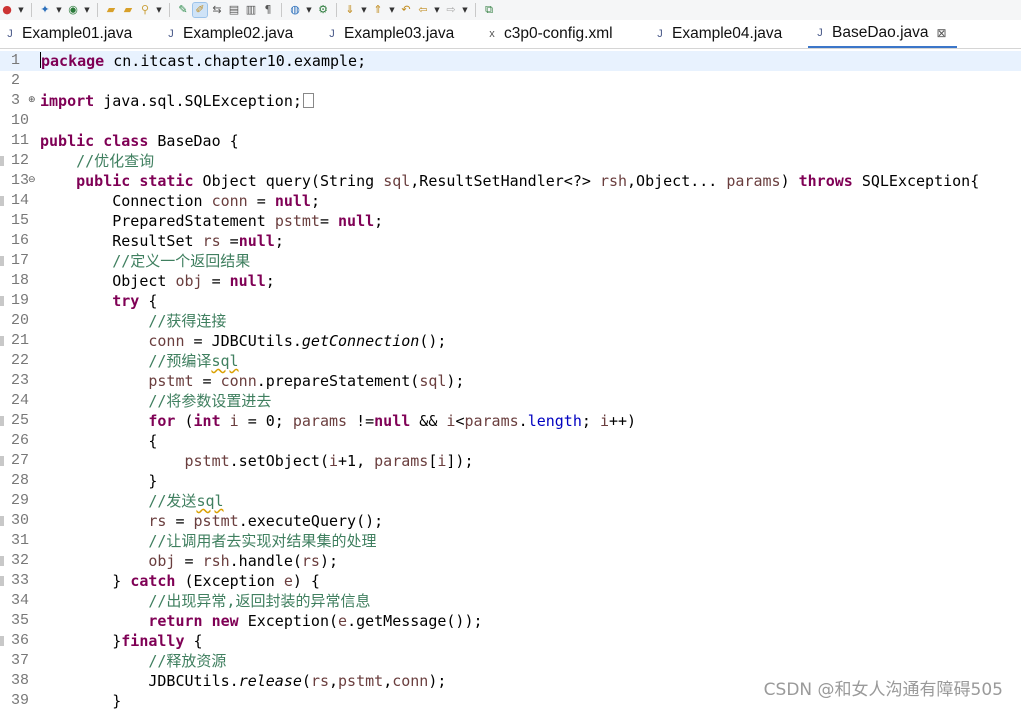 This screenshot has height=711, width=1021. What do you see at coordinates (510, 321) in the screenshot?
I see `code-line: 20 //获得连接` at bounding box center [510, 321].